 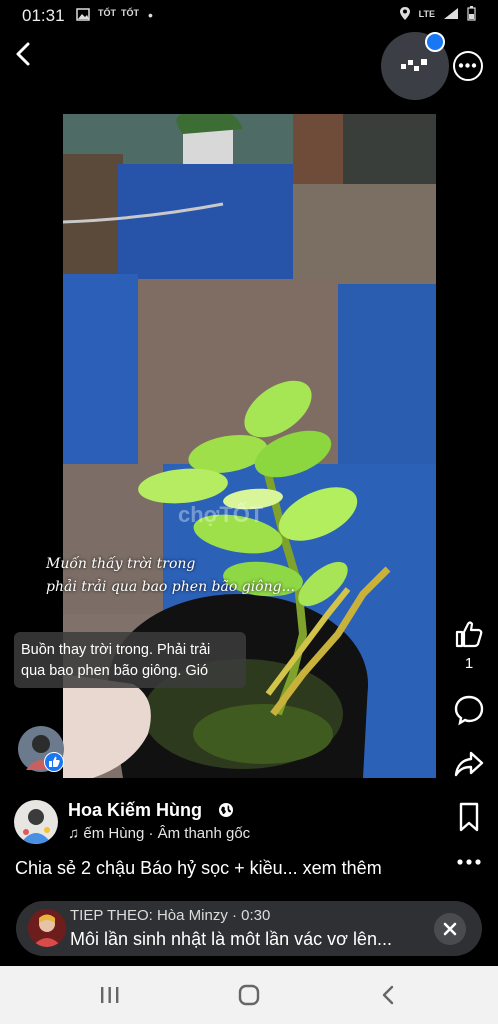 I want to click on author-avatar, so click(x=36, y=822).